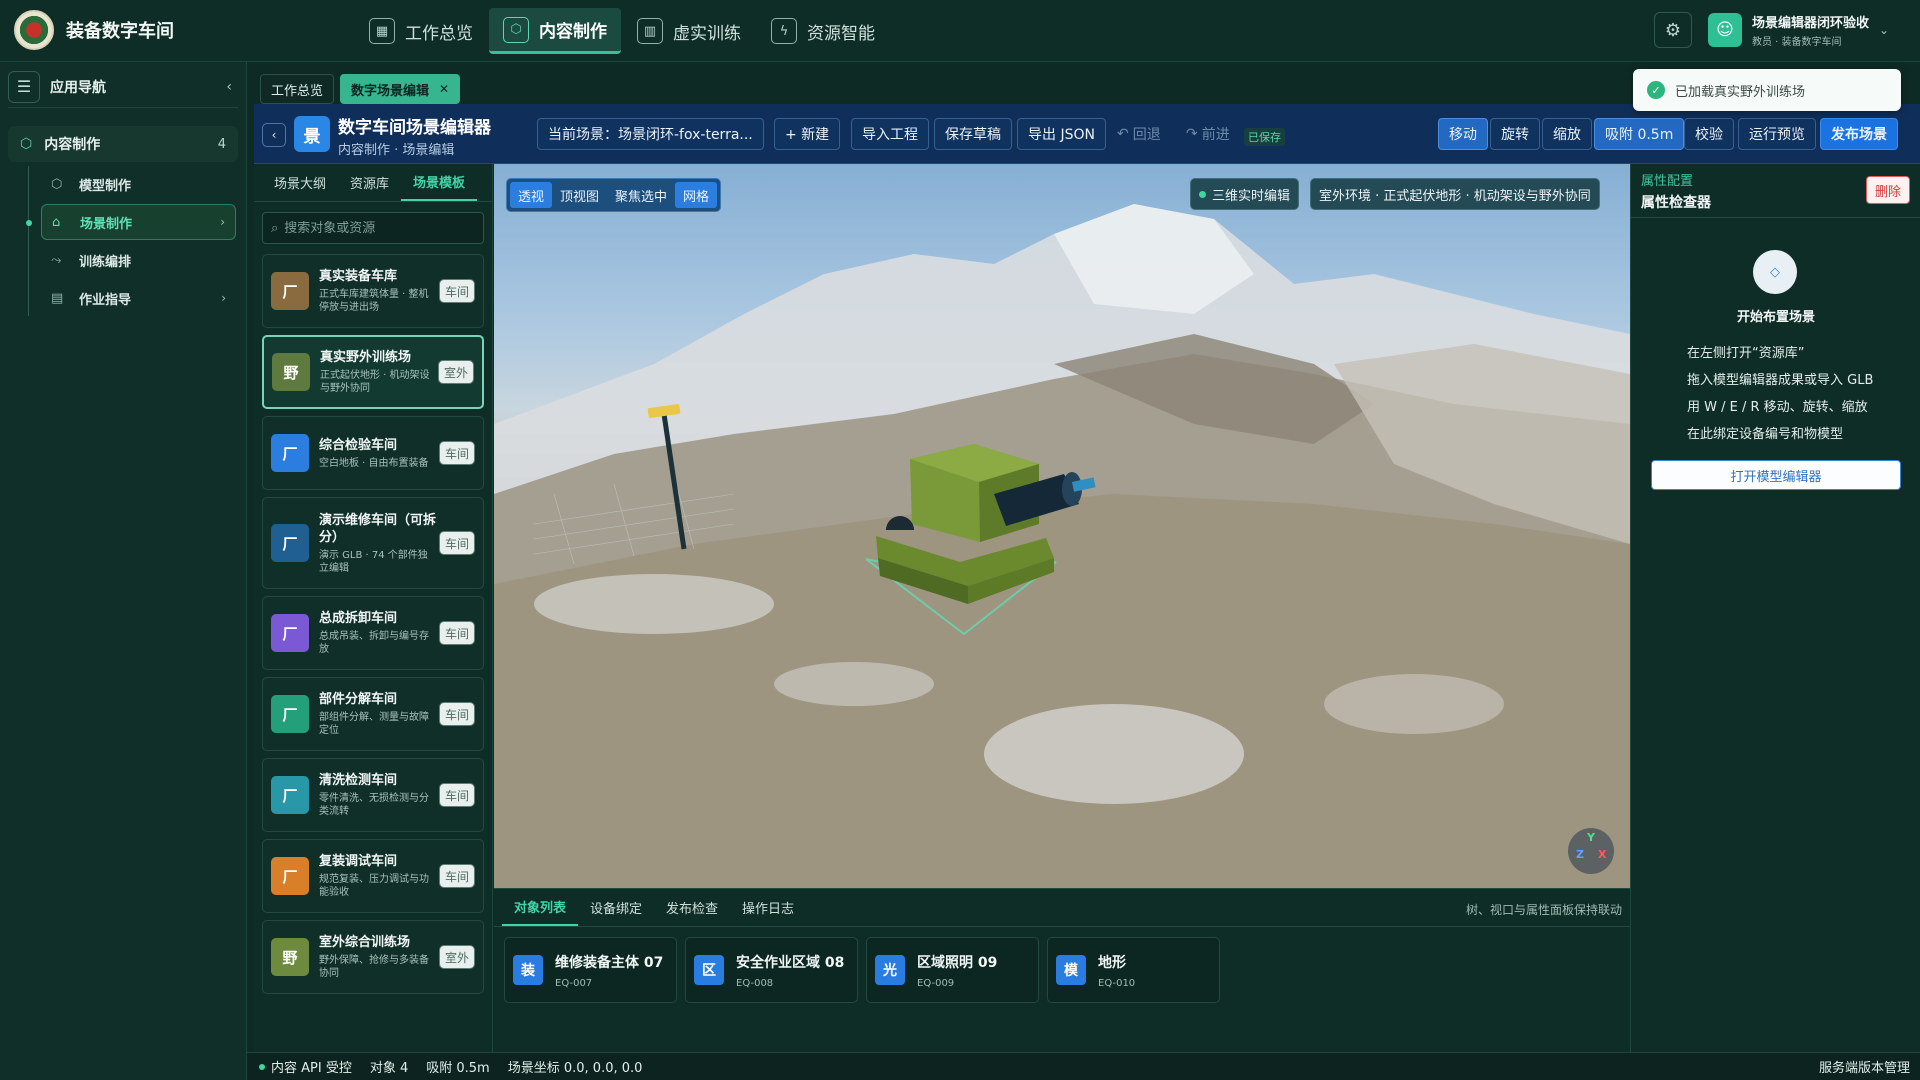  What do you see at coordinates (1591, 851) in the screenshot?
I see `axis-gizmo: Y Z X` at bounding box center [1591, 851].